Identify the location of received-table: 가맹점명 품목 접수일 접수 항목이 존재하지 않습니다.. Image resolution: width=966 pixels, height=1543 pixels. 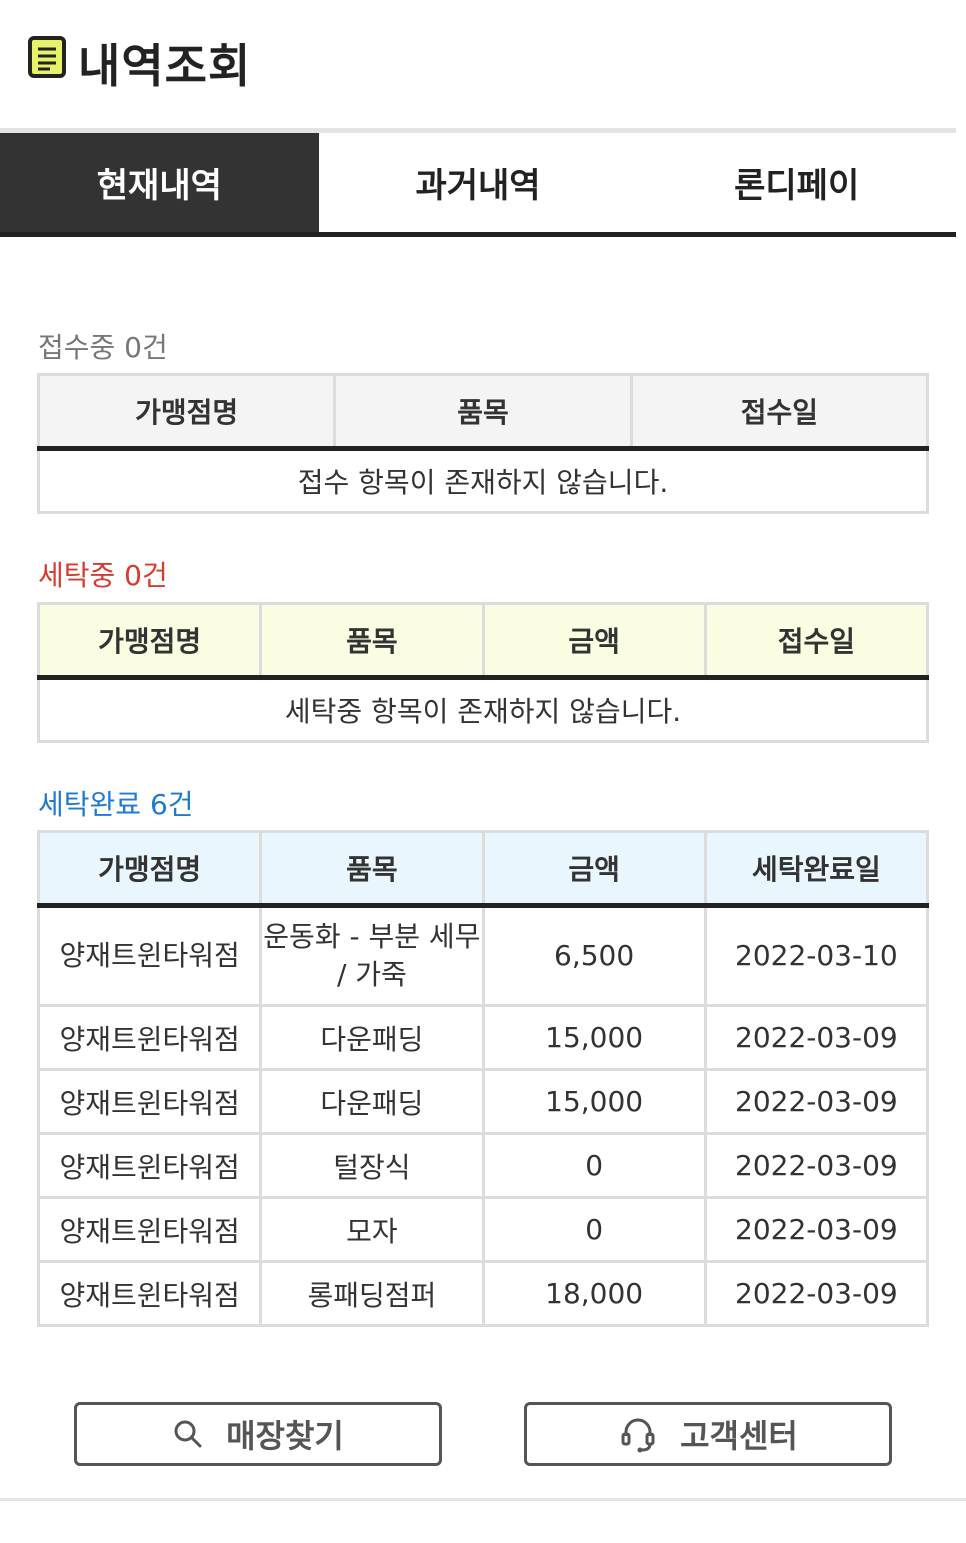
(483, 443).